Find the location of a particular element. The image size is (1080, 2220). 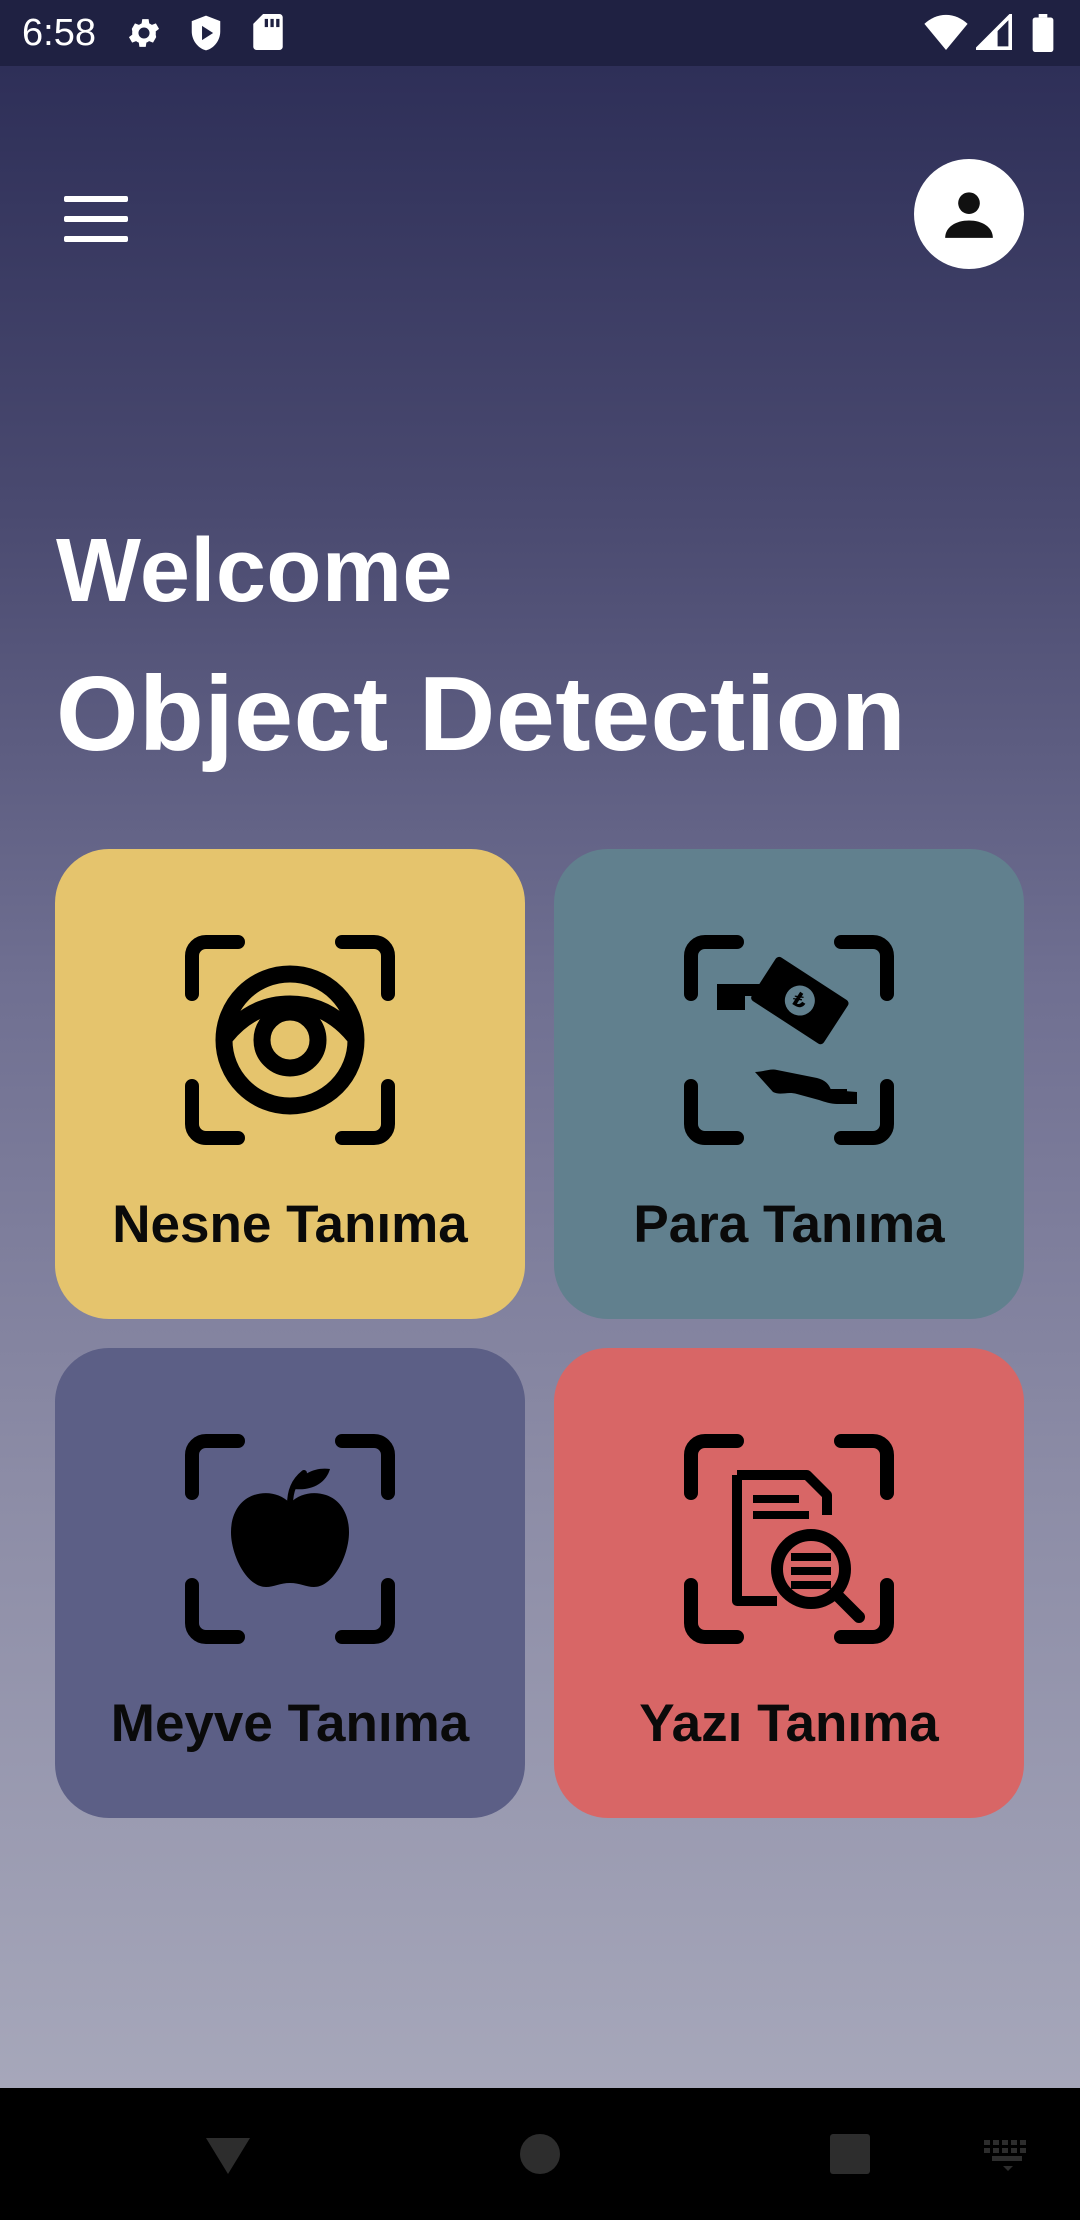

object-recognition-card: Nesne Tanıma is located at coordinates (290, 1084).